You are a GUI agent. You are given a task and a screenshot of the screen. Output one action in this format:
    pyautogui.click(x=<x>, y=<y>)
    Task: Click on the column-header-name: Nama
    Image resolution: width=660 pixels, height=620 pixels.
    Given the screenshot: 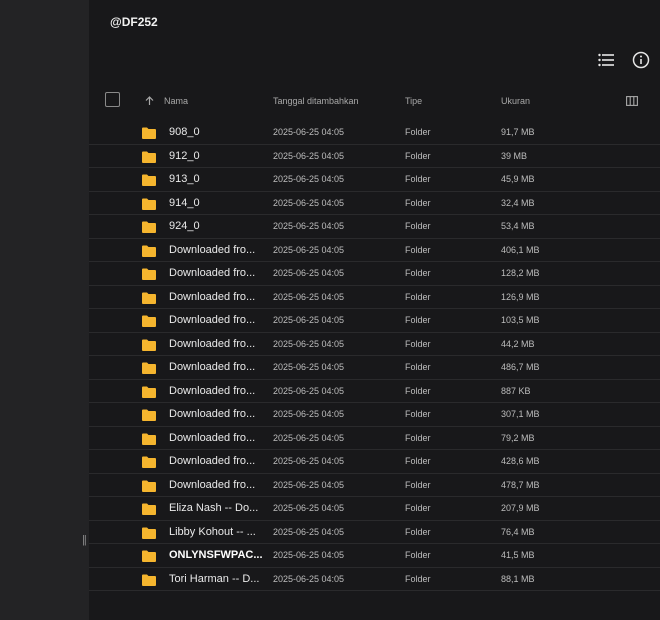 What is the action you would take?
    pyautogui.click(x=176, y=101)
    